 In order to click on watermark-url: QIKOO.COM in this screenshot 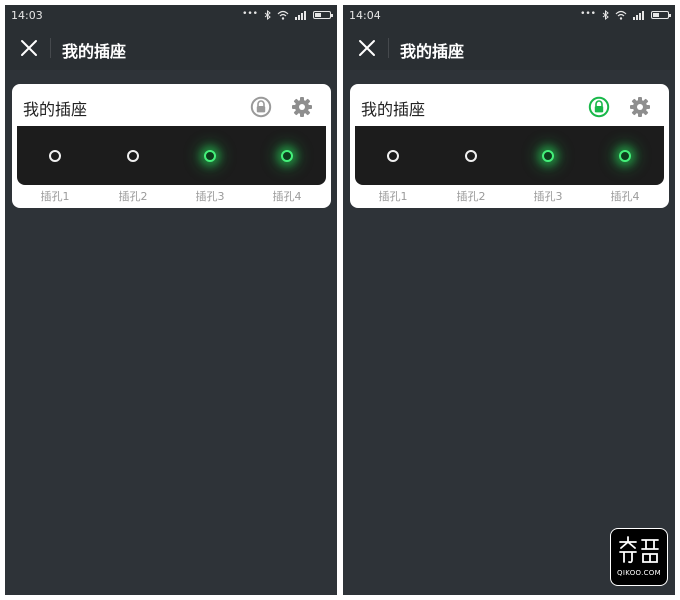, I will do `click(639, 573)`.